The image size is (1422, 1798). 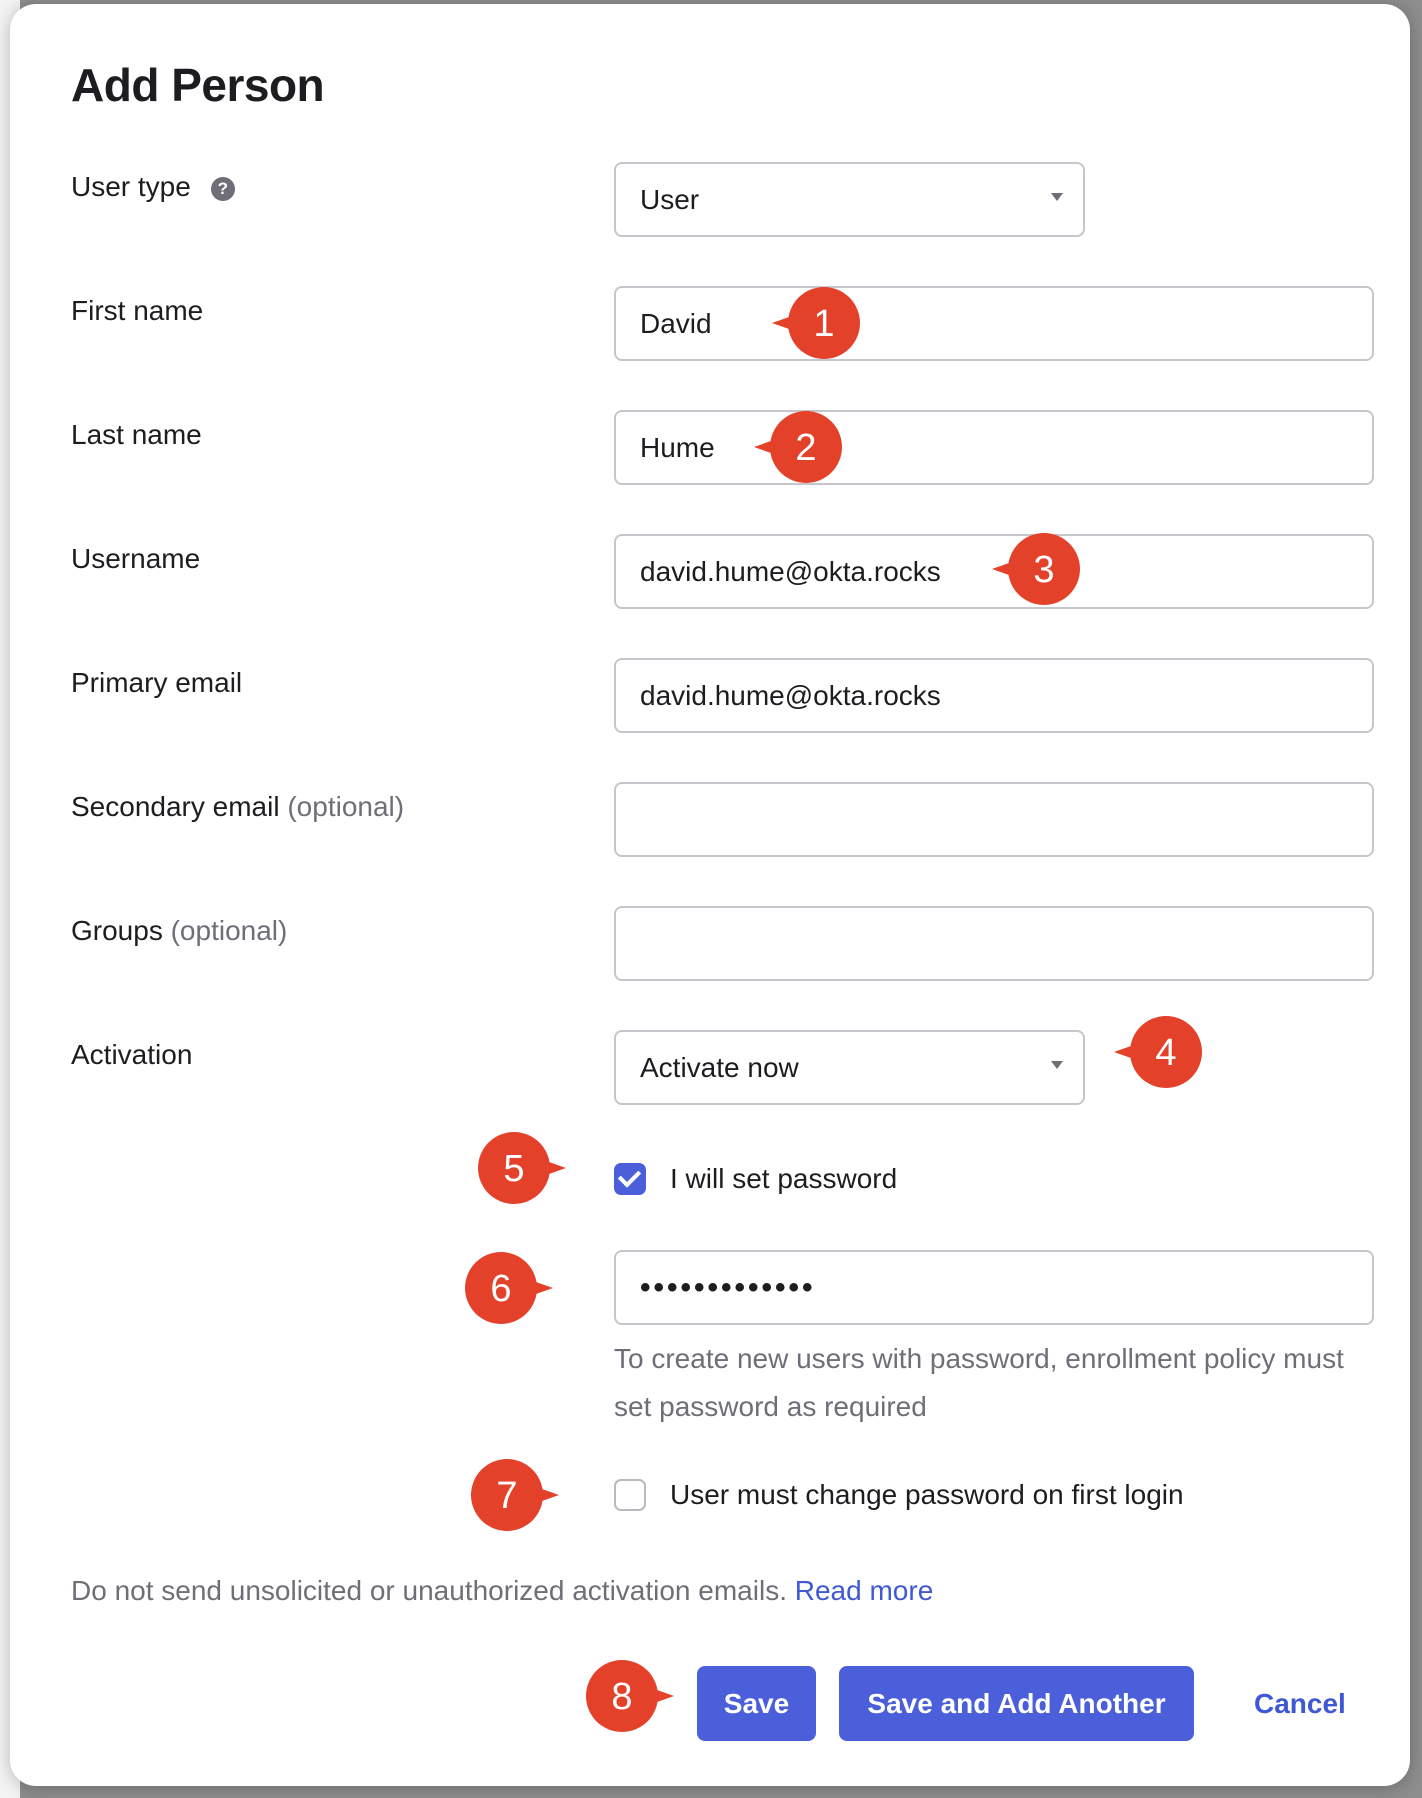 I want to click on step-number: 5, so click(x=513, y=1169).